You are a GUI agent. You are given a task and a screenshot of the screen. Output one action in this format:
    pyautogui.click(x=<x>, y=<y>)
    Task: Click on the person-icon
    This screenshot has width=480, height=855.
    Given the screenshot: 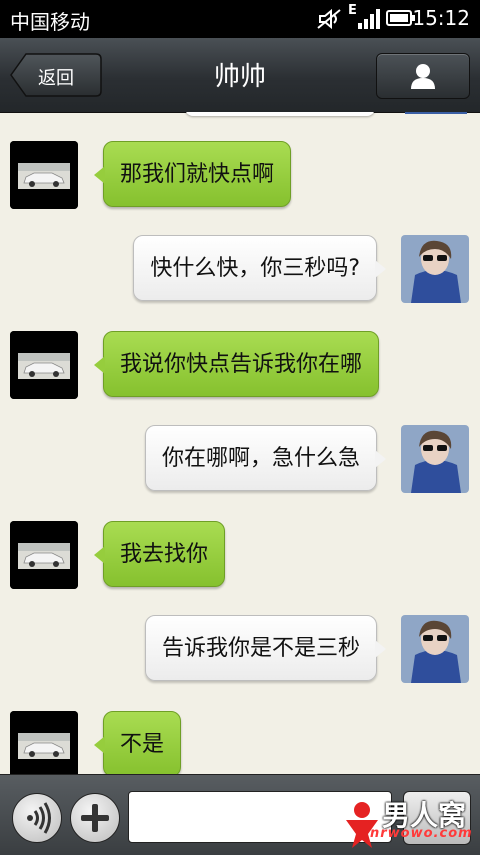 What is the action you would take?
    pyautogui.click(x=423, y=76)
    